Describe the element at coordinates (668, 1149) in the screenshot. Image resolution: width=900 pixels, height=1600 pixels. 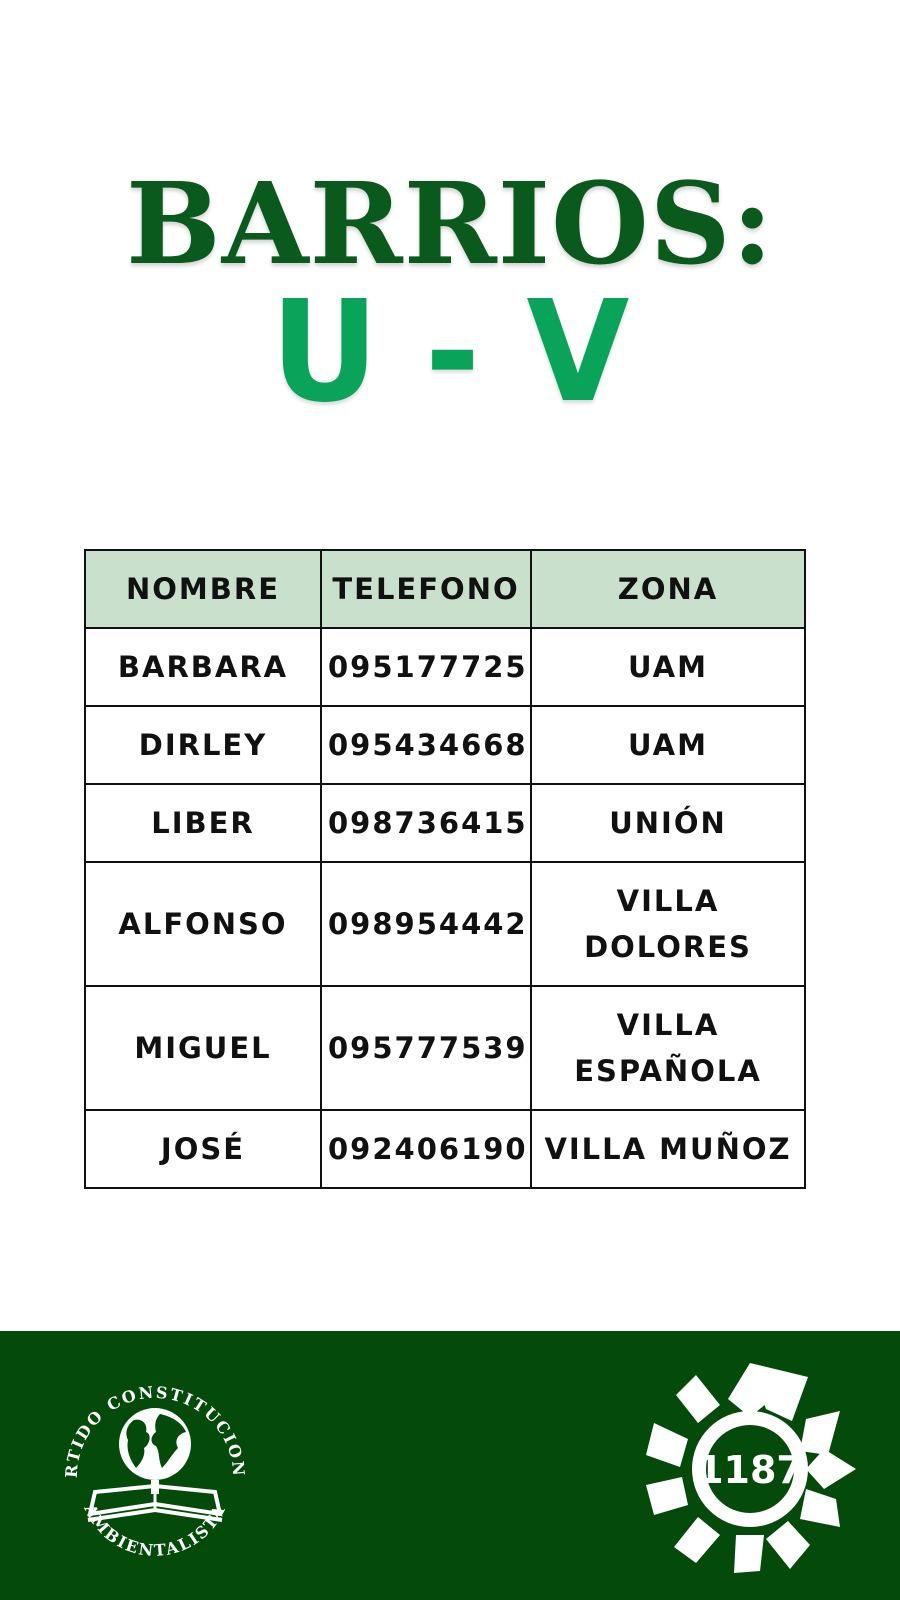
I see `cell-zona: VILLA MUÑOZ` at that location.